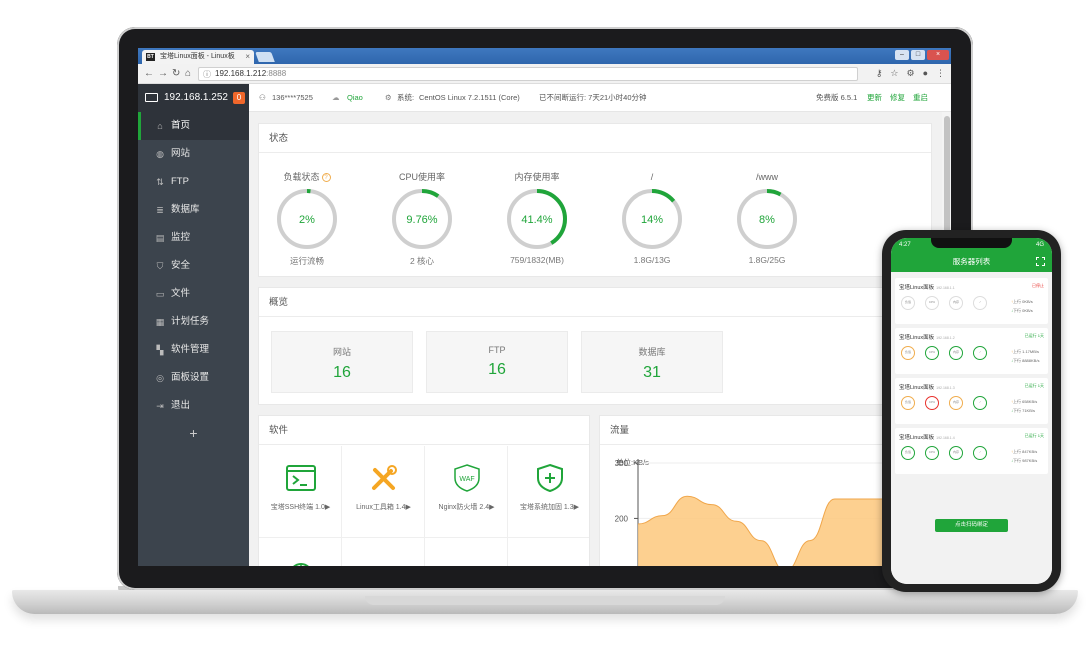  What do you see at coordinates (652, 352) in the screenshot?
I see `overview-label: 数据库` at bounding box center [652, 352].